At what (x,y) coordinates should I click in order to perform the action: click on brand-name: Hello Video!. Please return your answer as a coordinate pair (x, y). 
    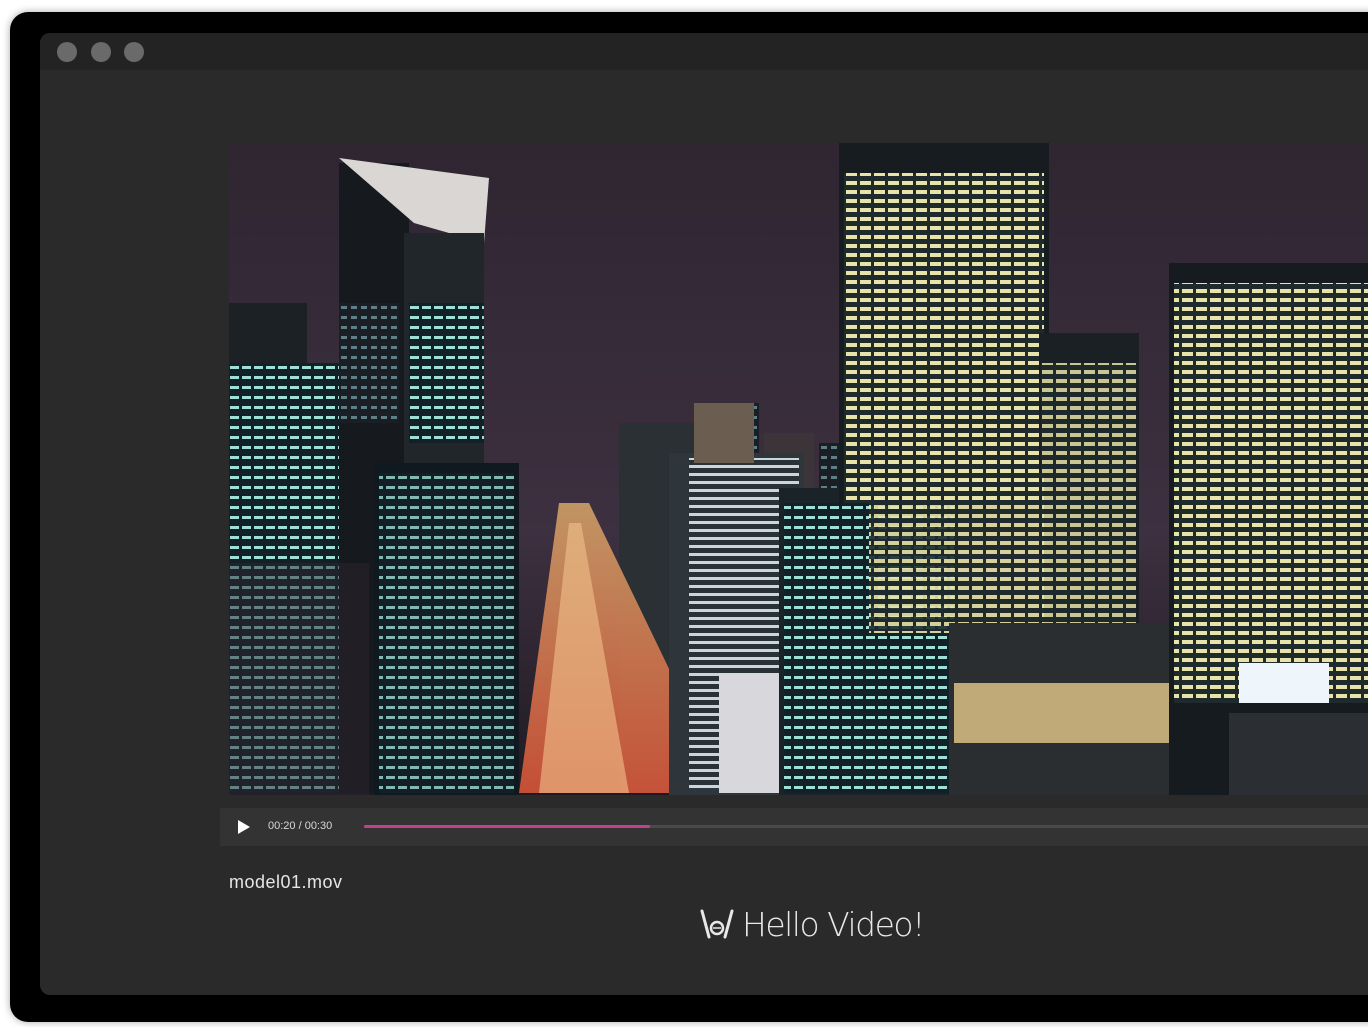
    Looking at the image, I should click on (833, 924).